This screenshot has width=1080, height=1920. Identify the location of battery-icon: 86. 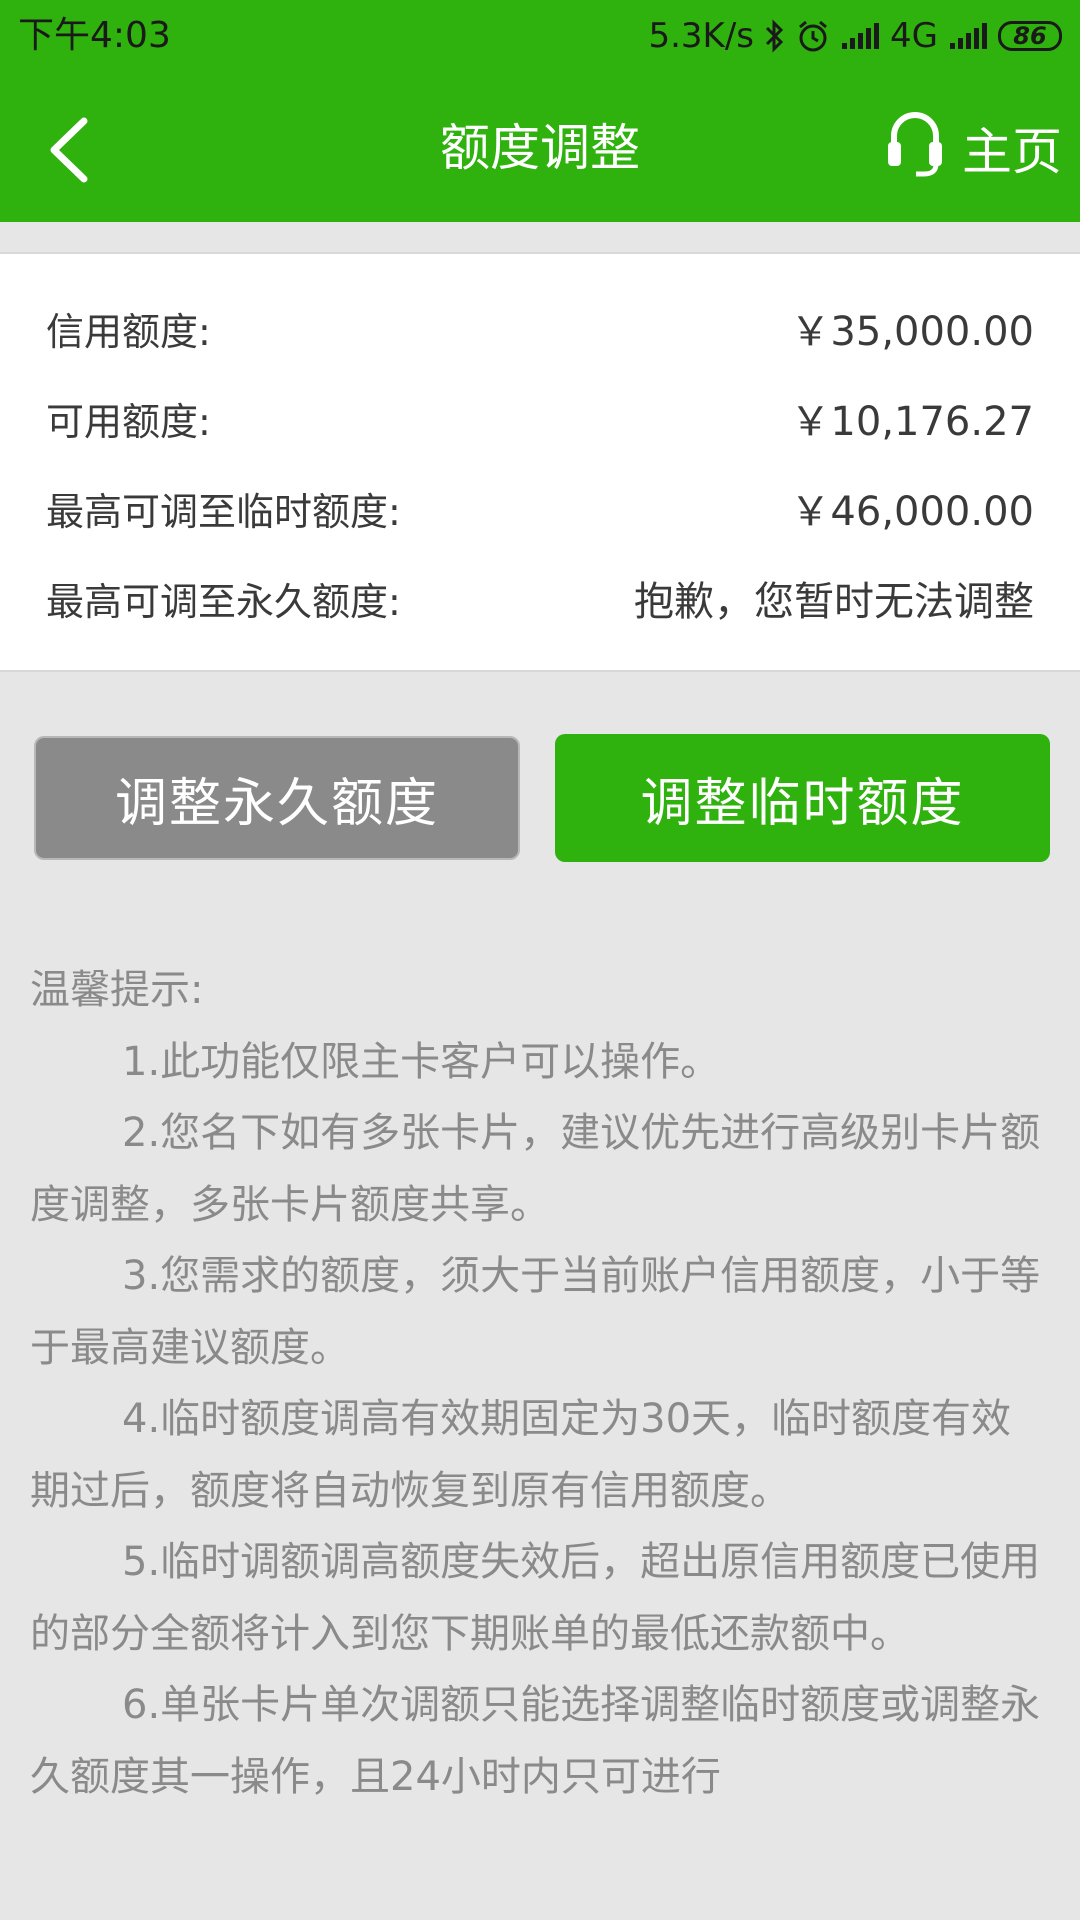
(1030, 36).